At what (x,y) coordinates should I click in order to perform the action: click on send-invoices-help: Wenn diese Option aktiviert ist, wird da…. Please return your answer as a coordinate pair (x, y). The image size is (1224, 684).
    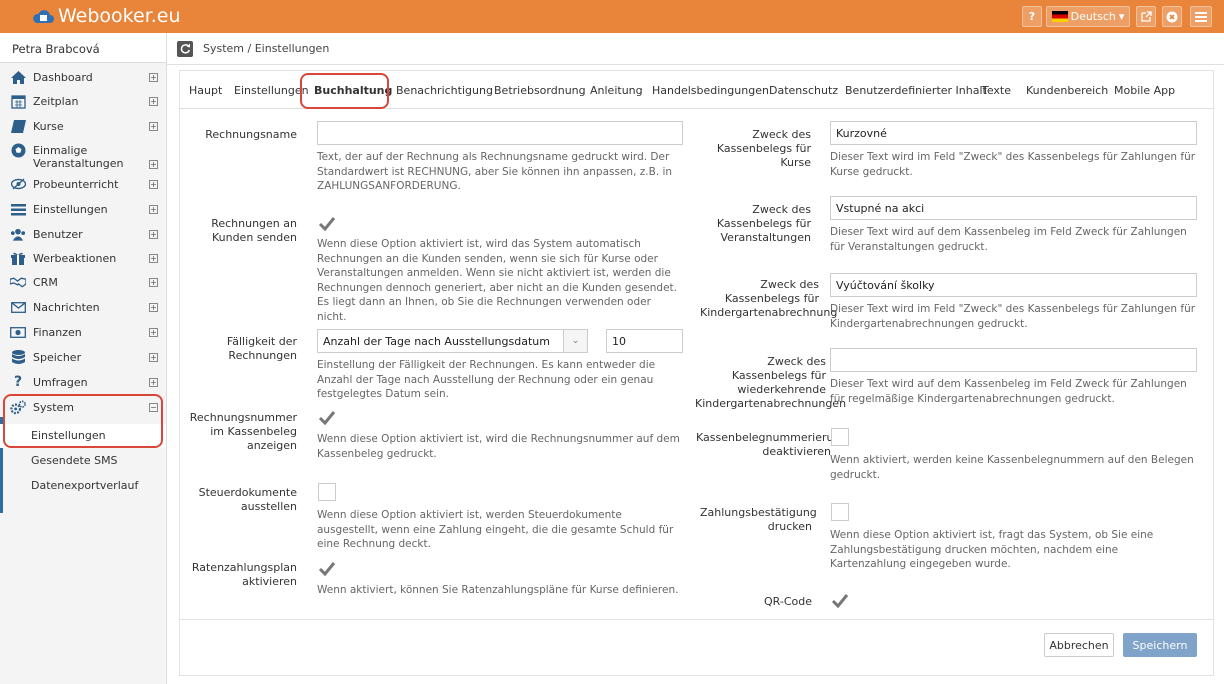
    Looking at the image, I should click on (497, 280).